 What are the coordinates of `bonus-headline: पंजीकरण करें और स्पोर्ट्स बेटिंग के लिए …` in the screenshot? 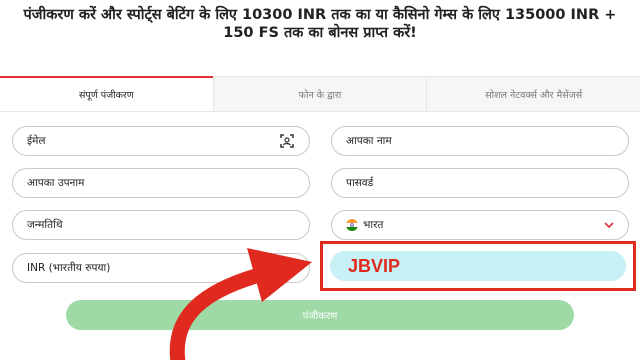 It's located at (320, 24).